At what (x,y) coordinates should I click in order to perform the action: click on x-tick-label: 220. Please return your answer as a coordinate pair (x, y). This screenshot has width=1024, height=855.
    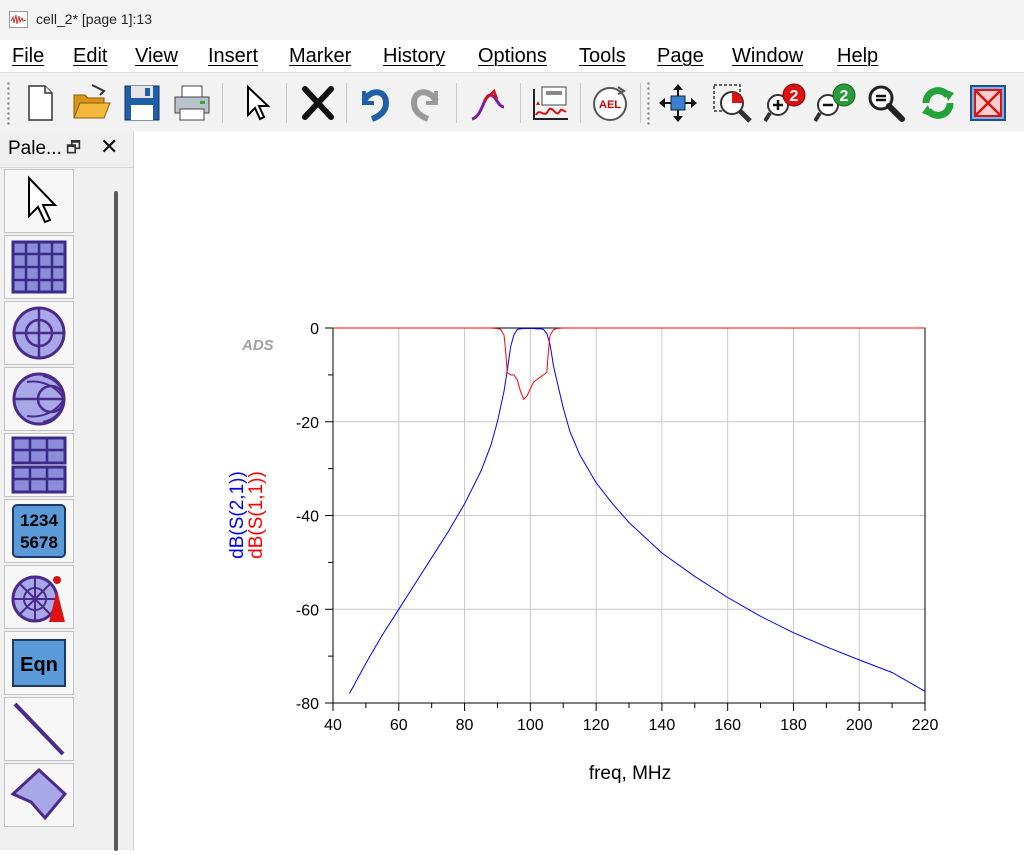
    Looking at the image, I should click on (925, 725).